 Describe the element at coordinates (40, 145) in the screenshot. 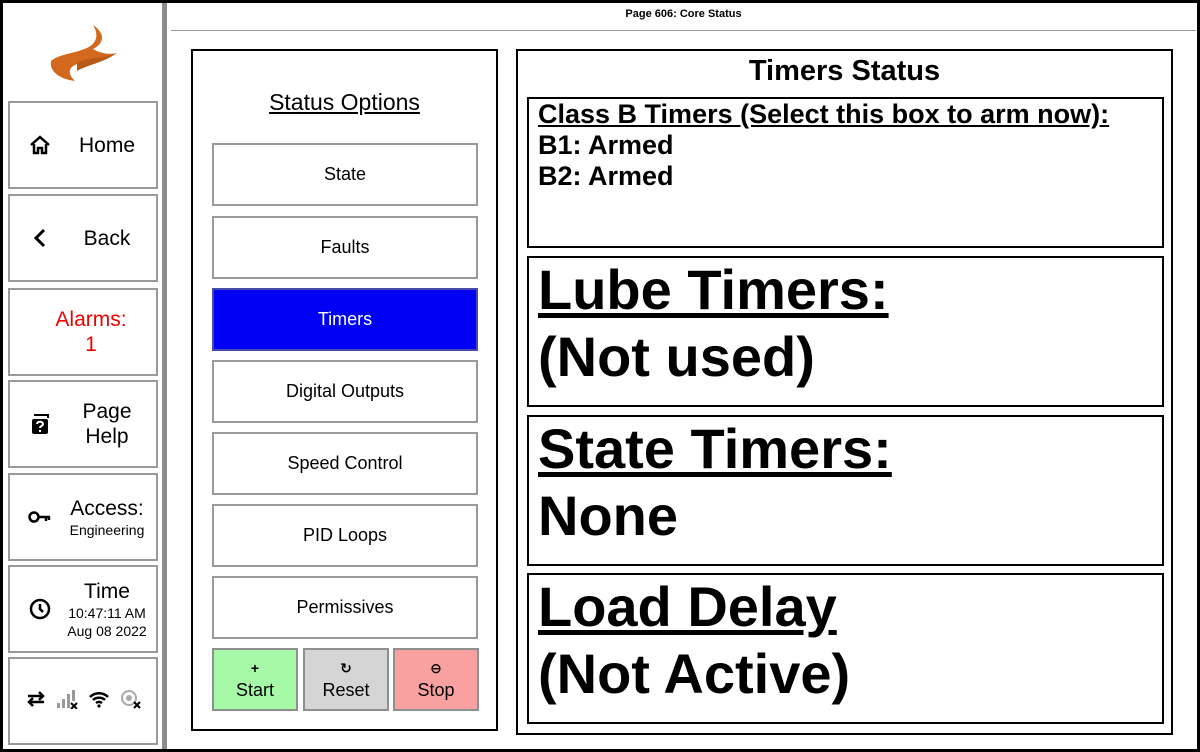

I see `home-icon` at that location.